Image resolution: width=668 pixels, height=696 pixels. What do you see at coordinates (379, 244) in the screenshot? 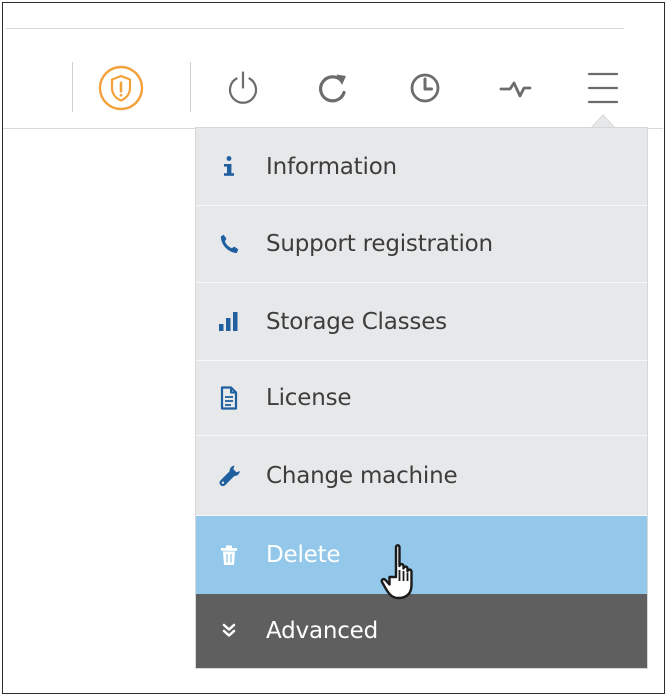
I see `menu-item-support-registration-label: Support registration` at bounding box center [379, 244].